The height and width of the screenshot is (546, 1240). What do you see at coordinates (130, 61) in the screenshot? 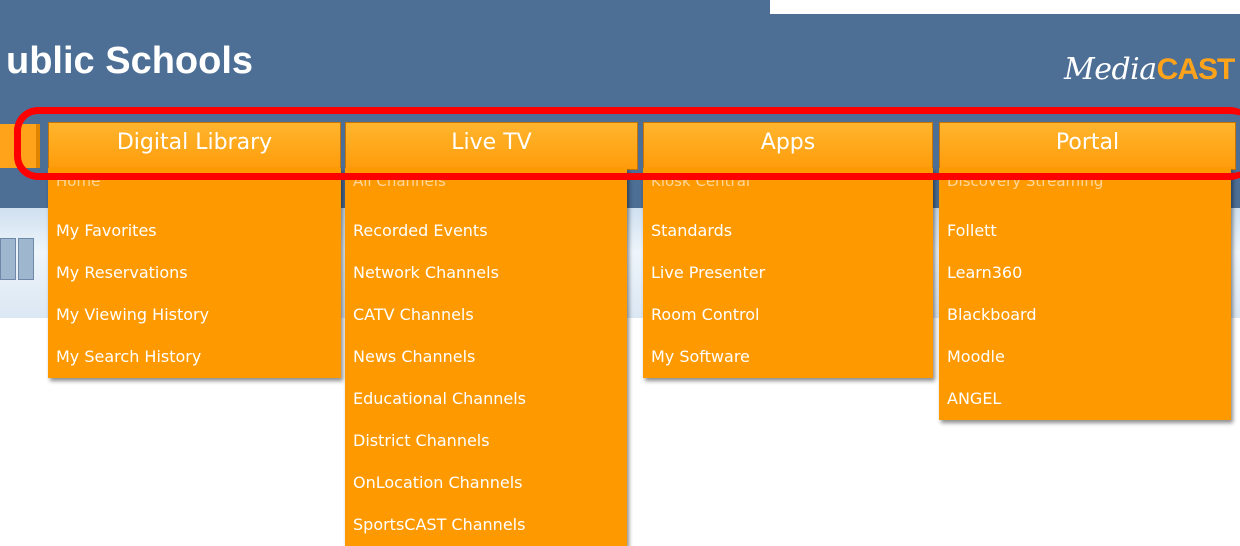
I see `site-title: ublic Schools` at bounding box center [130, 61].